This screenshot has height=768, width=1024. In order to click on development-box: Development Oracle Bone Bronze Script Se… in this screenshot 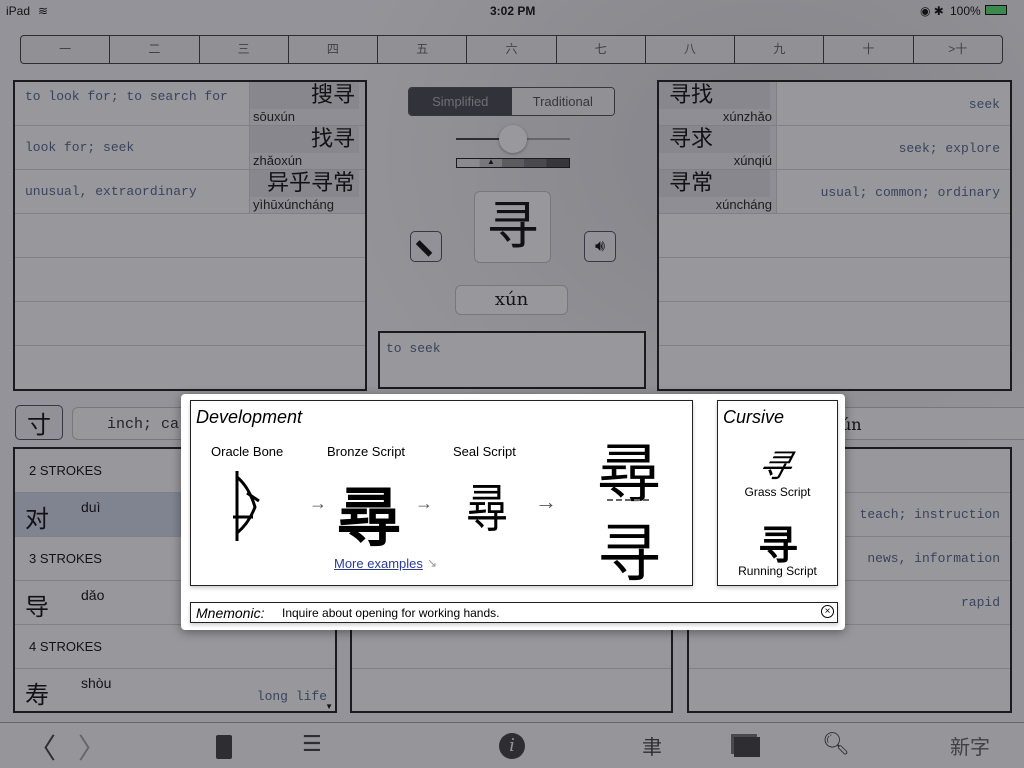, I will do `click(441, 496)`.